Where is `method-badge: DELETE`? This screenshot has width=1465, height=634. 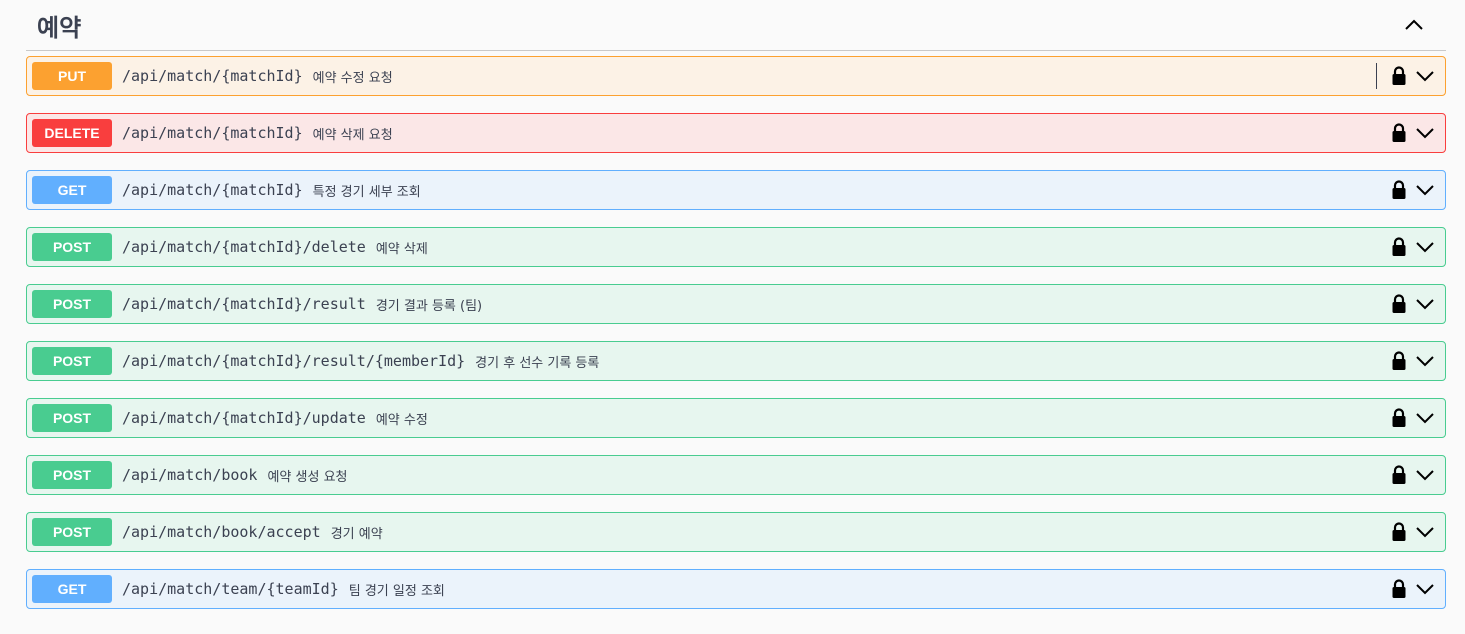
method-badge: DELETE is located at coordinates (72, 133).